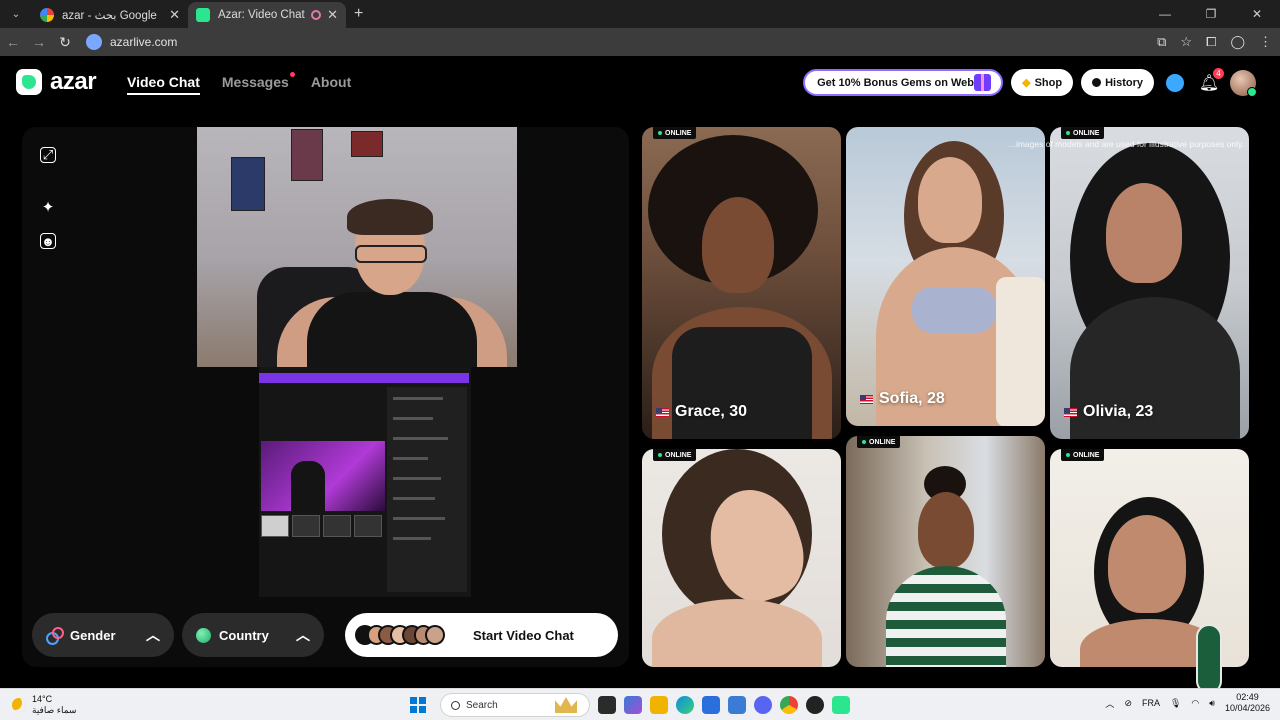 Image resolution: width=1280 pixels, height=720 pixels. Describe the element at coordinates (1211, 42) in the screenshot. I see `extensions-icon: ⧠` at that location.